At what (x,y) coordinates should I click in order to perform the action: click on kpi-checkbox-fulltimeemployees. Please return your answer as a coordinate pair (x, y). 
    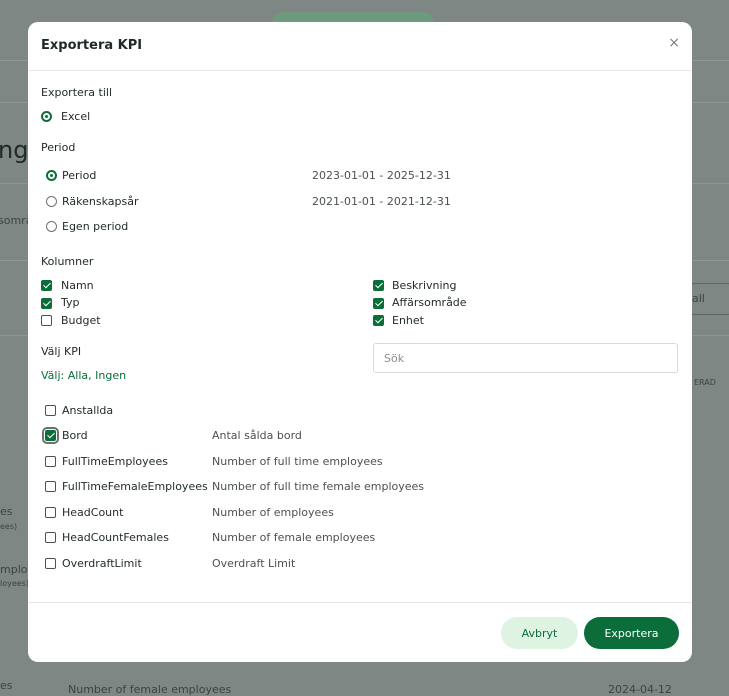
    Looking at the image, I should click on (50, 461).